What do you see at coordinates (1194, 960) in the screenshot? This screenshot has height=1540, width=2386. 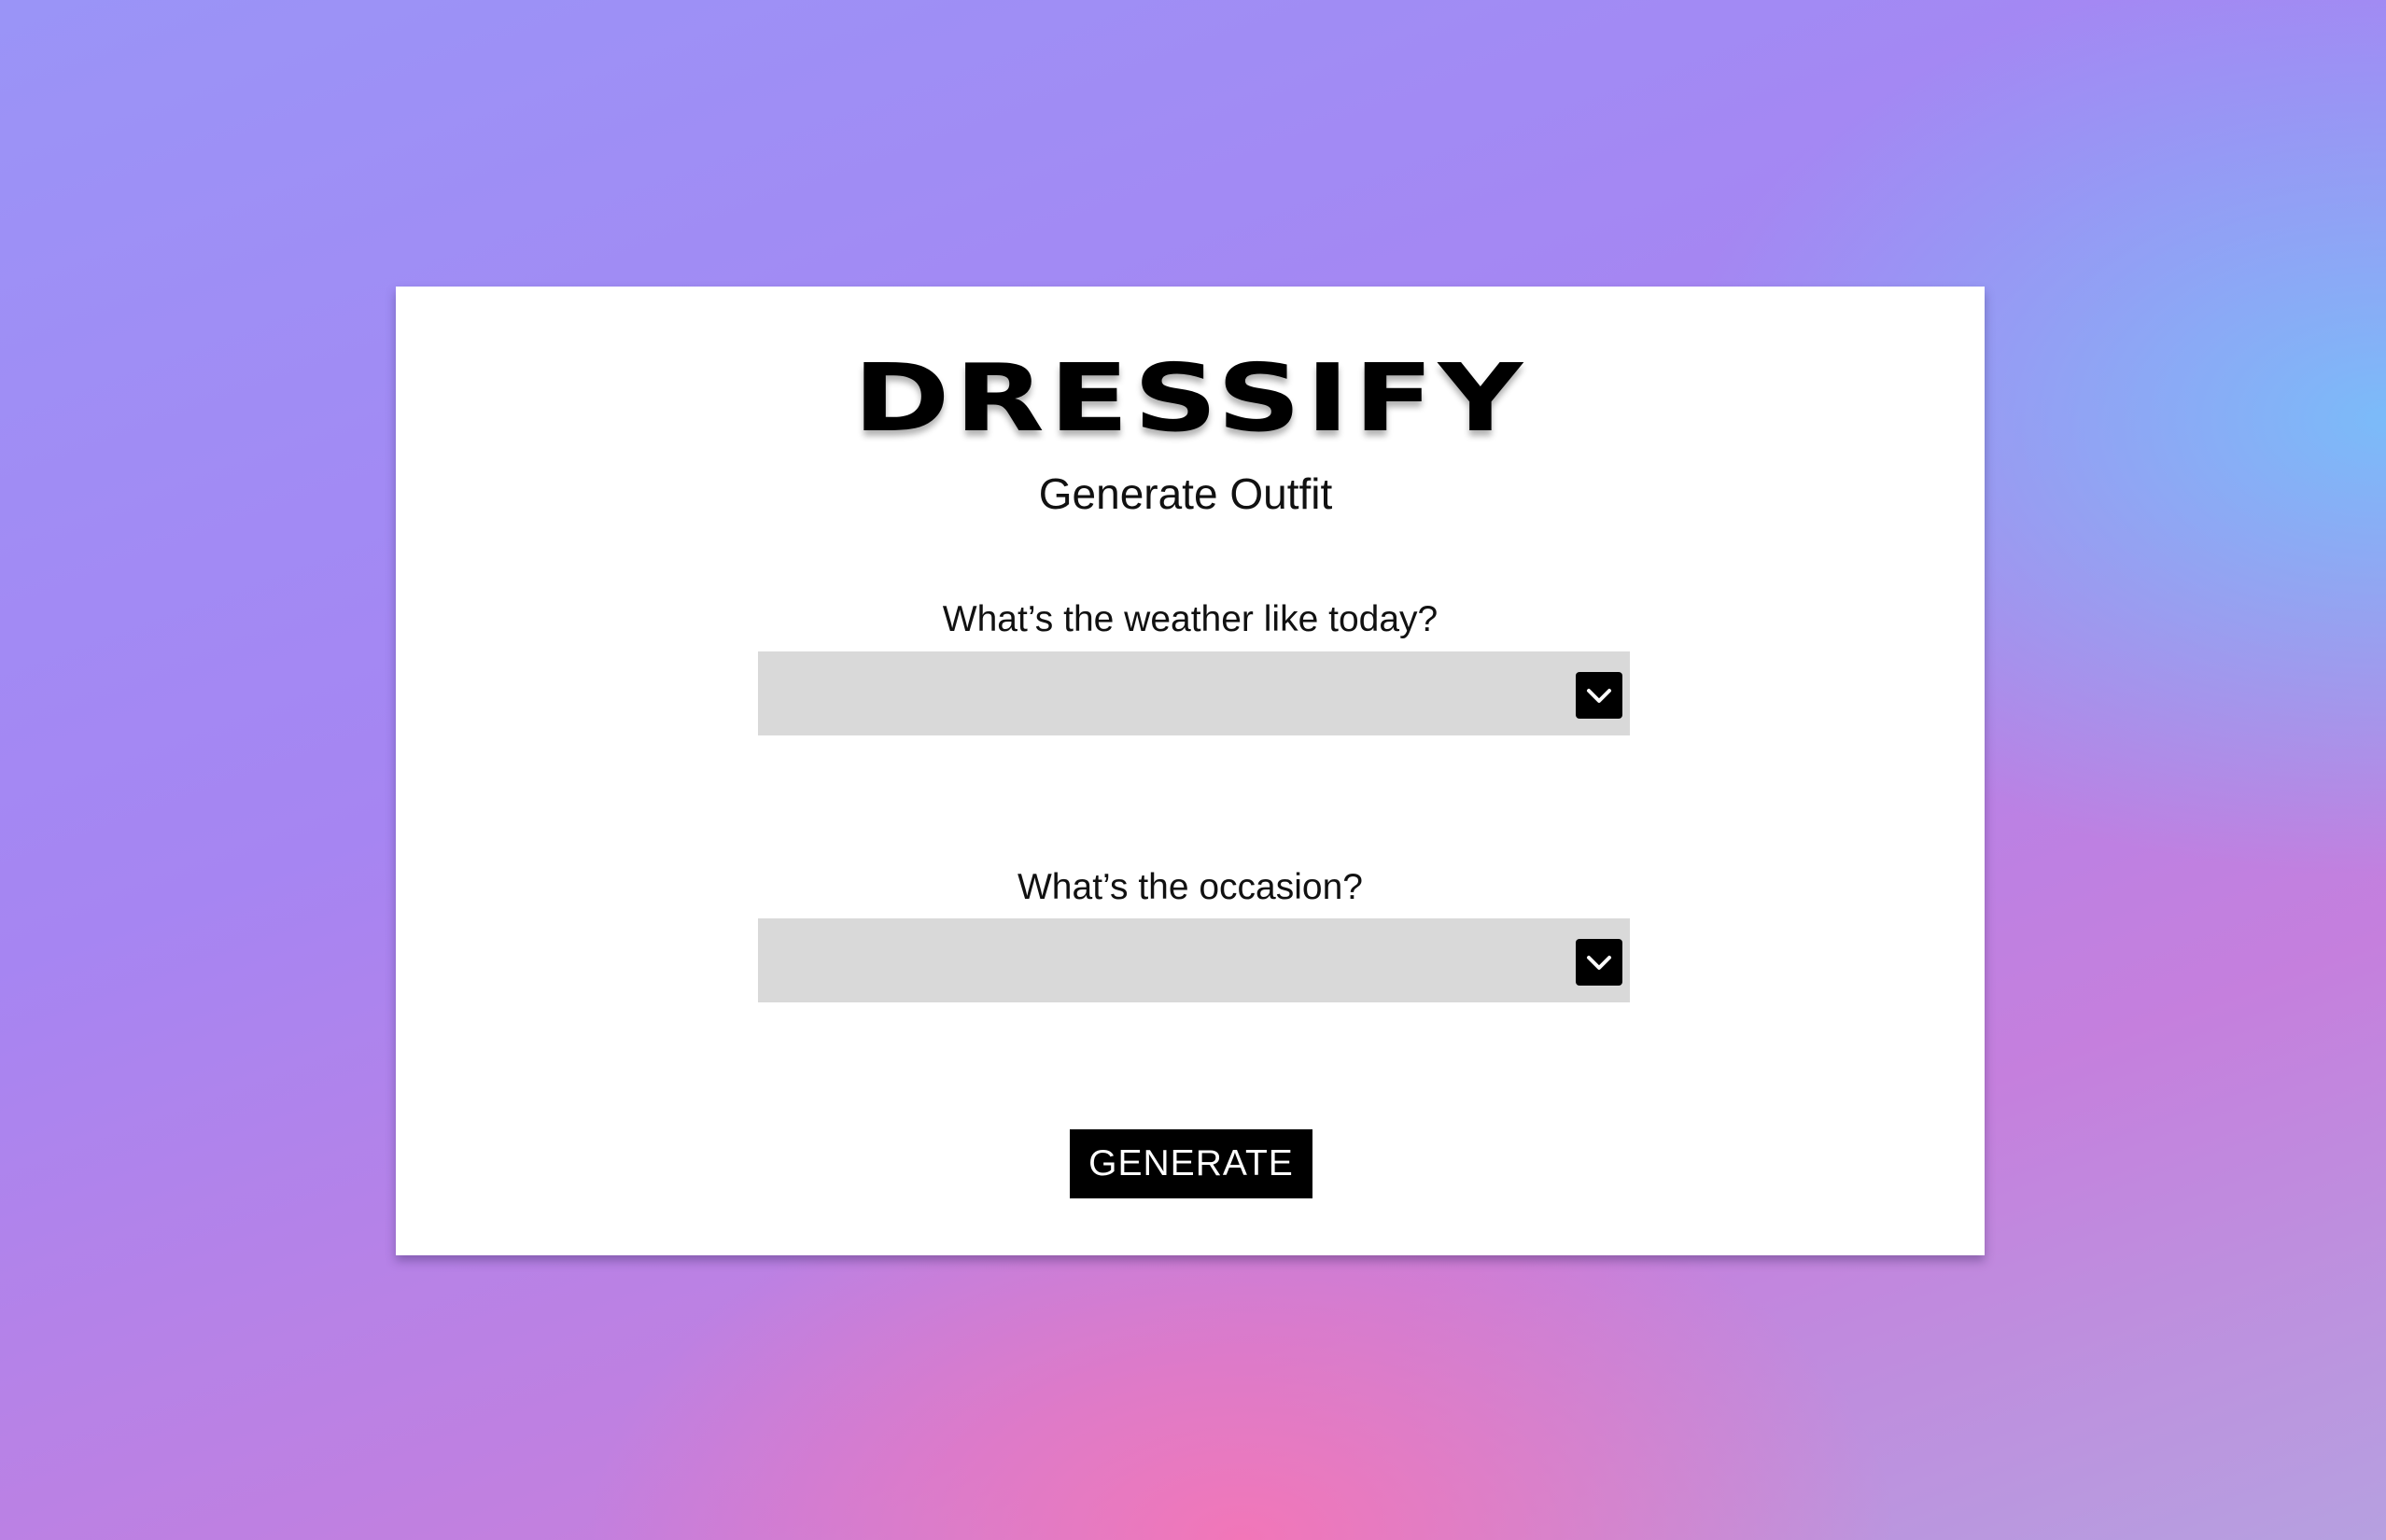 I see `occasion-select` at bounding box center [1194, 960].